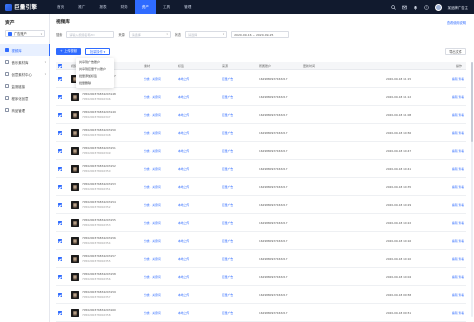 This screenshot has width=474, height=322. Describe the element at coordinates (97, 51) in the screenshot. I see `batch-operation-button: 批量操作 ▾` at that location.